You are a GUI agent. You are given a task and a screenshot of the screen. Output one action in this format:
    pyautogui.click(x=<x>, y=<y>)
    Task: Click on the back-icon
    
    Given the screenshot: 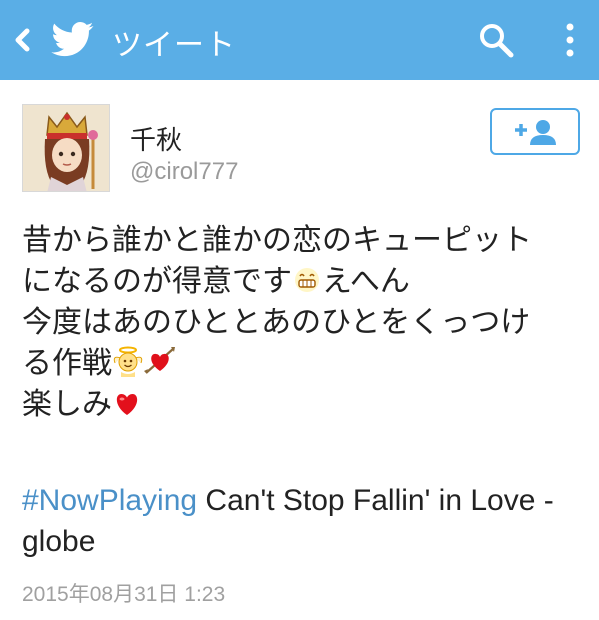 What is the action you would take?
    pyautogui.click(x=23, y=40)
    